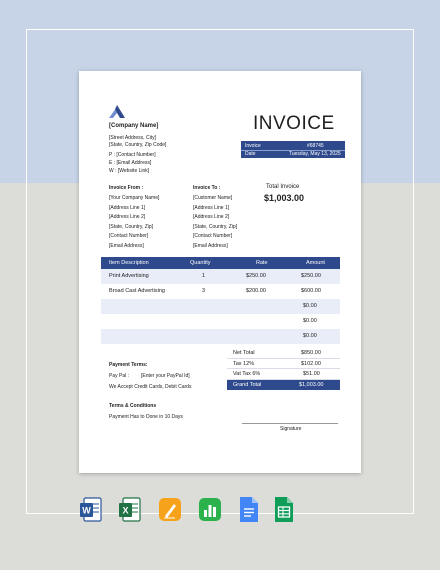 The width and height of the screenshot is (440, 570). Describe the element at coordinates (283, 353) in the screenshot. I see `summary-row: Net Total $850.00` at that location.